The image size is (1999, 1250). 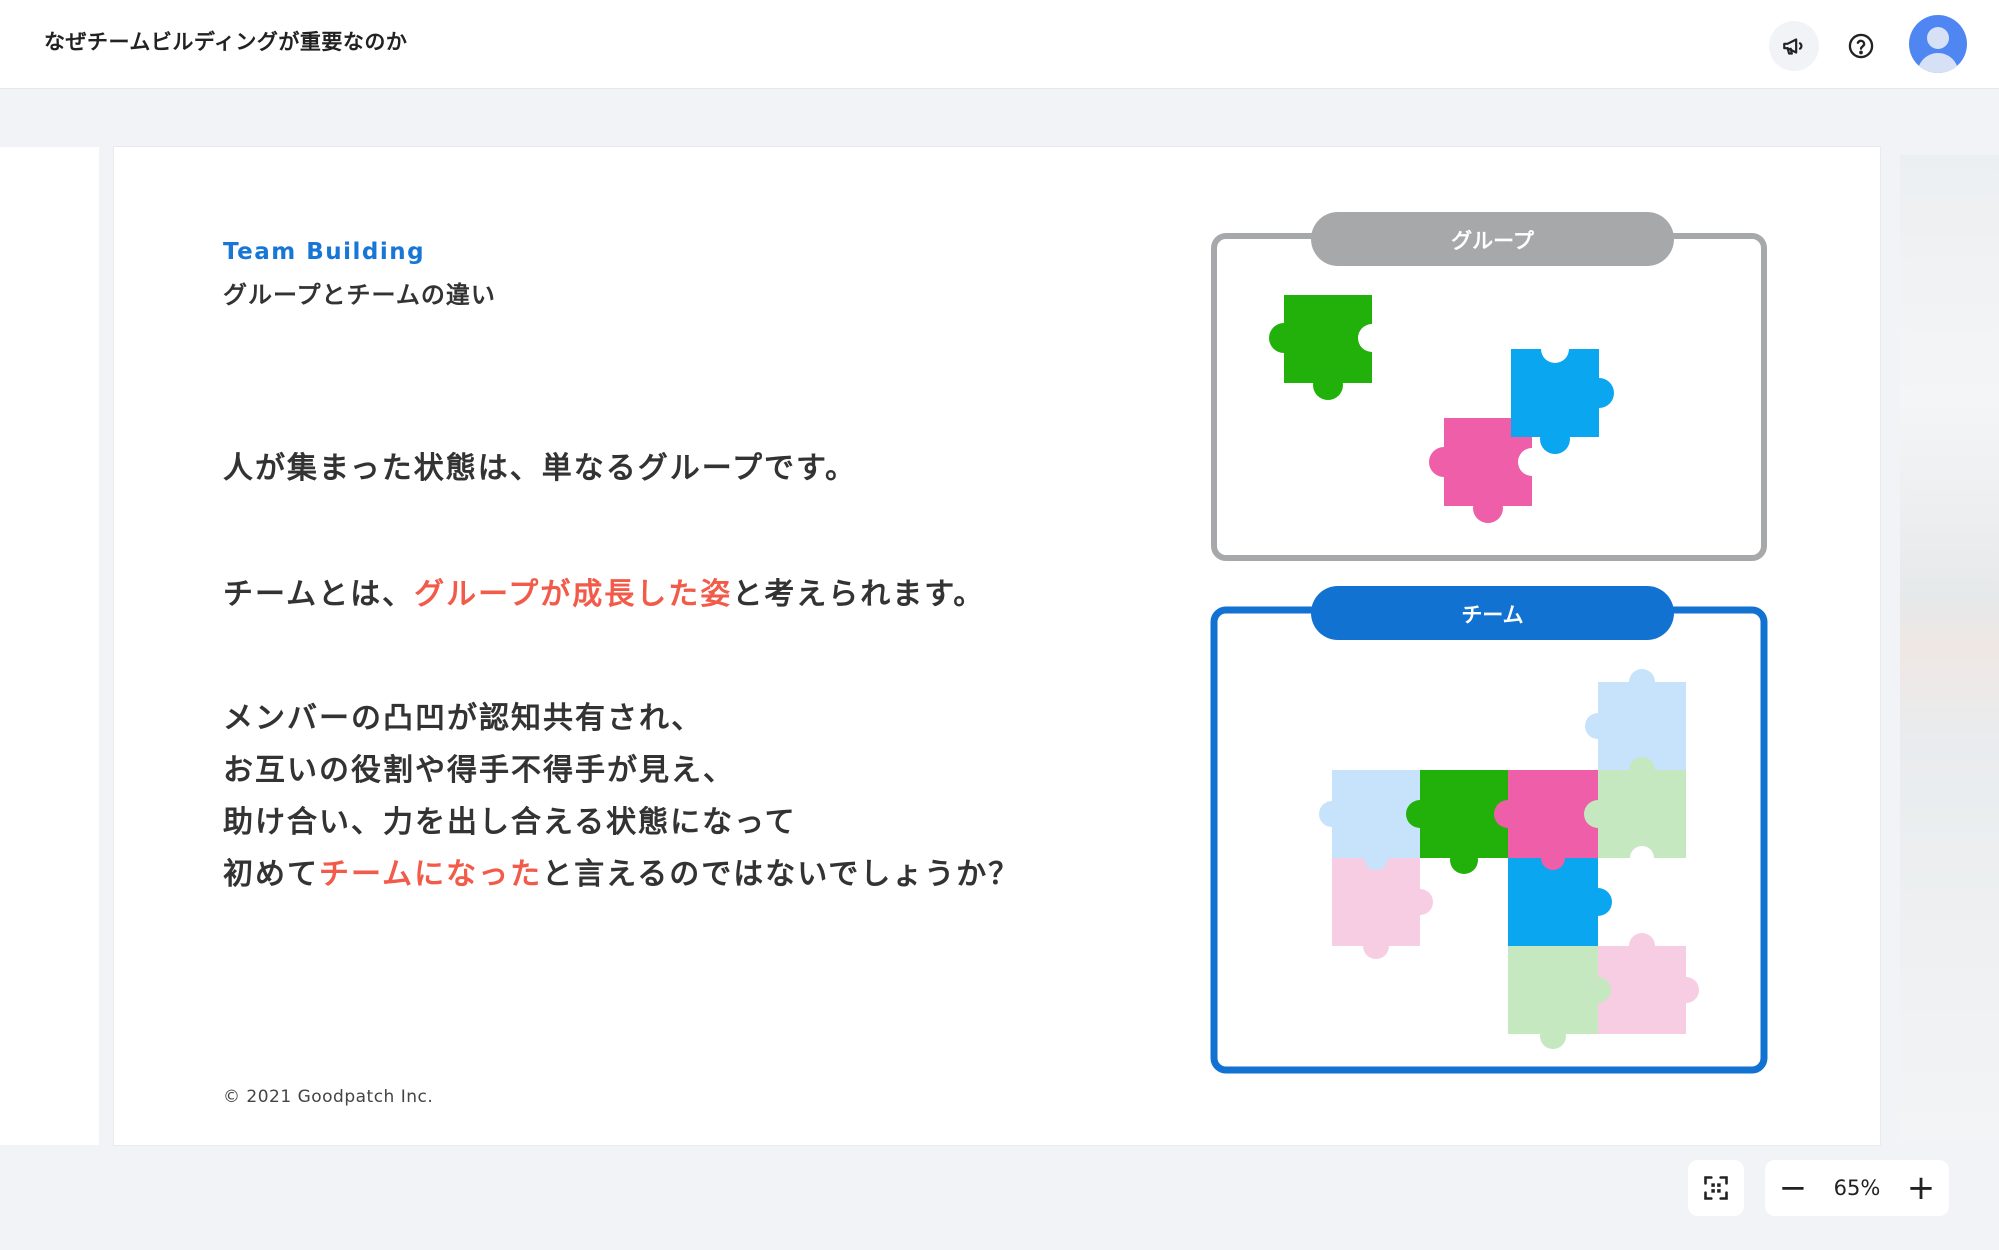 I want to click on top-header: なぜチームビルディングが重要なのか, so click(x=999, y=44).